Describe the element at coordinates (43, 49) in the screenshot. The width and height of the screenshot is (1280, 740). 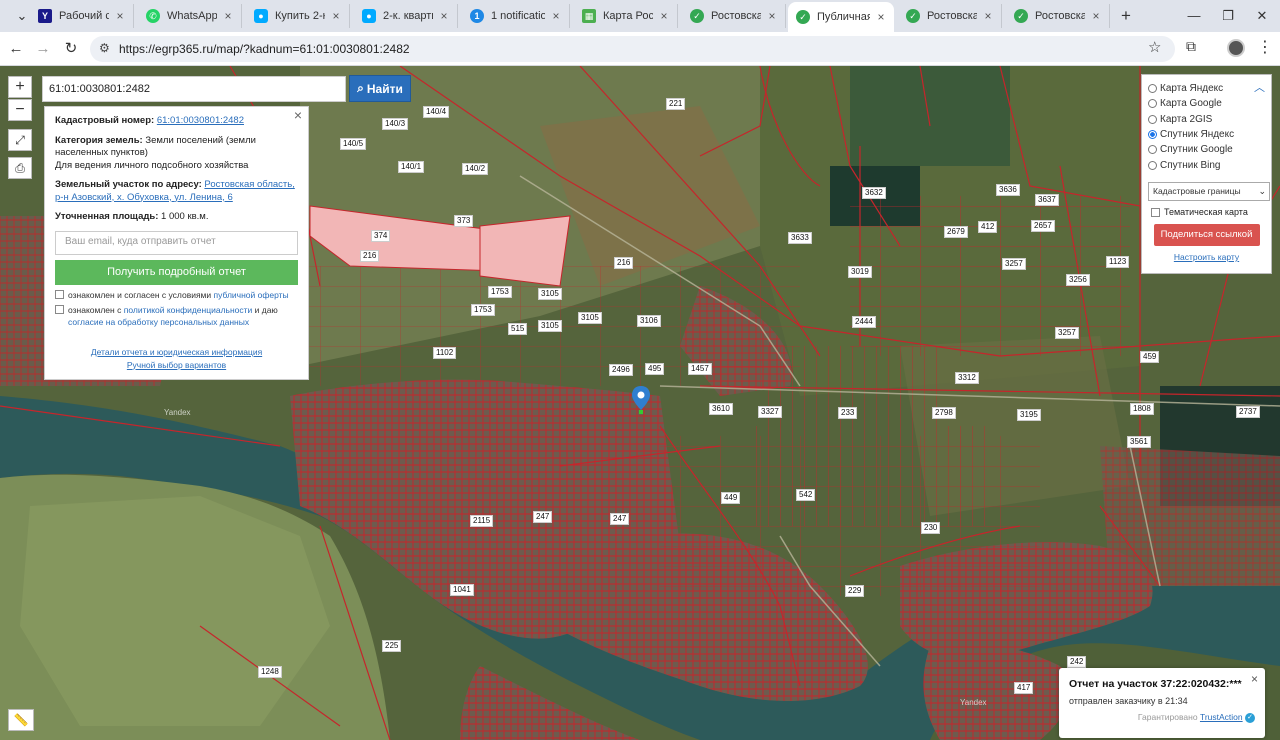
I see `forward-arrow-icon: →` at that location.